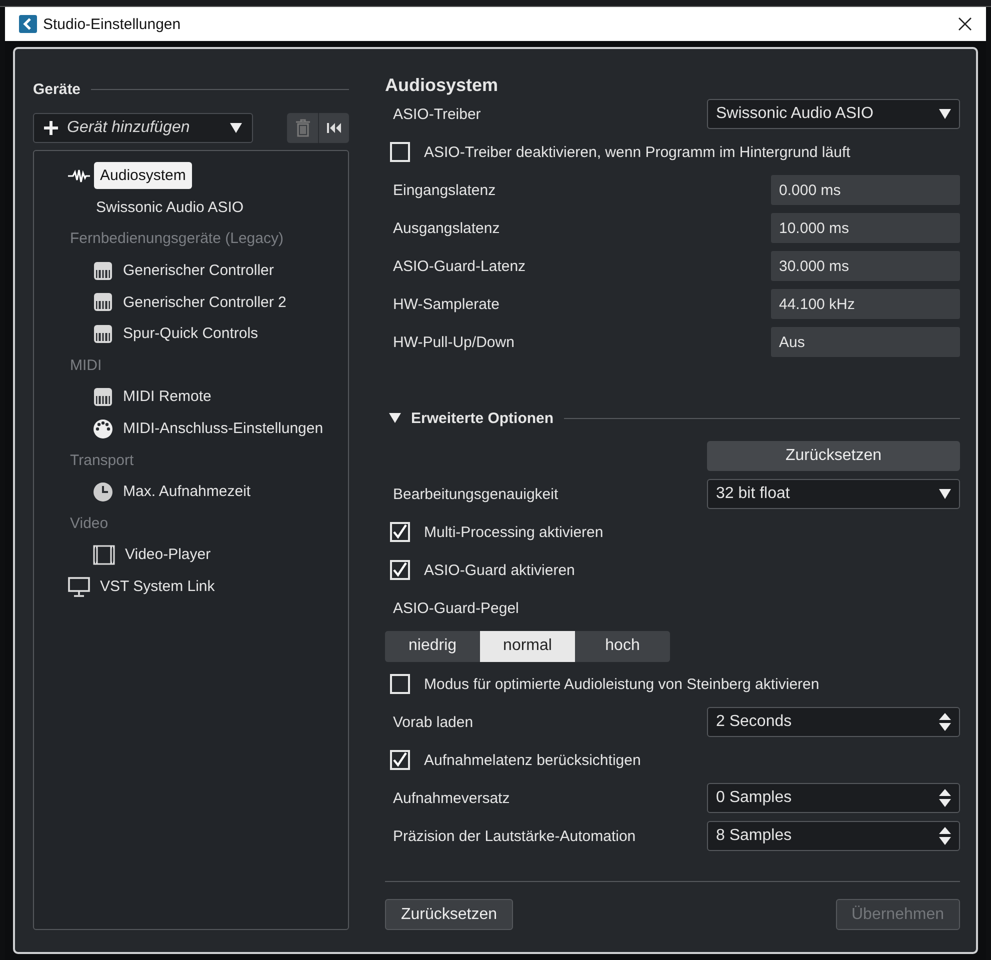 The height and width of the screenshot is (960, 991). Describe the element at coordinates (446, 228) in the screenshot. I see `setting-label: Ausgangslatenz` at that location.